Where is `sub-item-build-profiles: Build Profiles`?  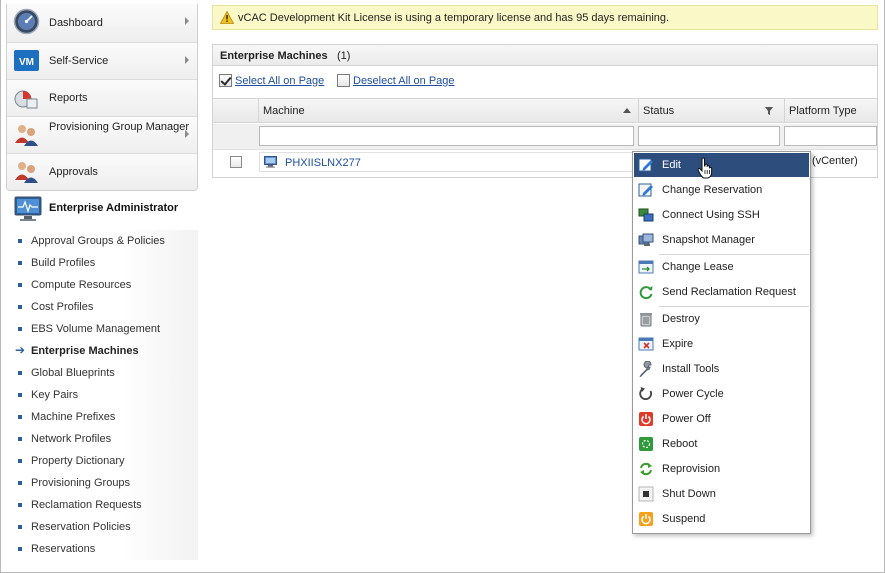
sub-item-build-profiles: Build Profiles is located at coordinates (102, 263).